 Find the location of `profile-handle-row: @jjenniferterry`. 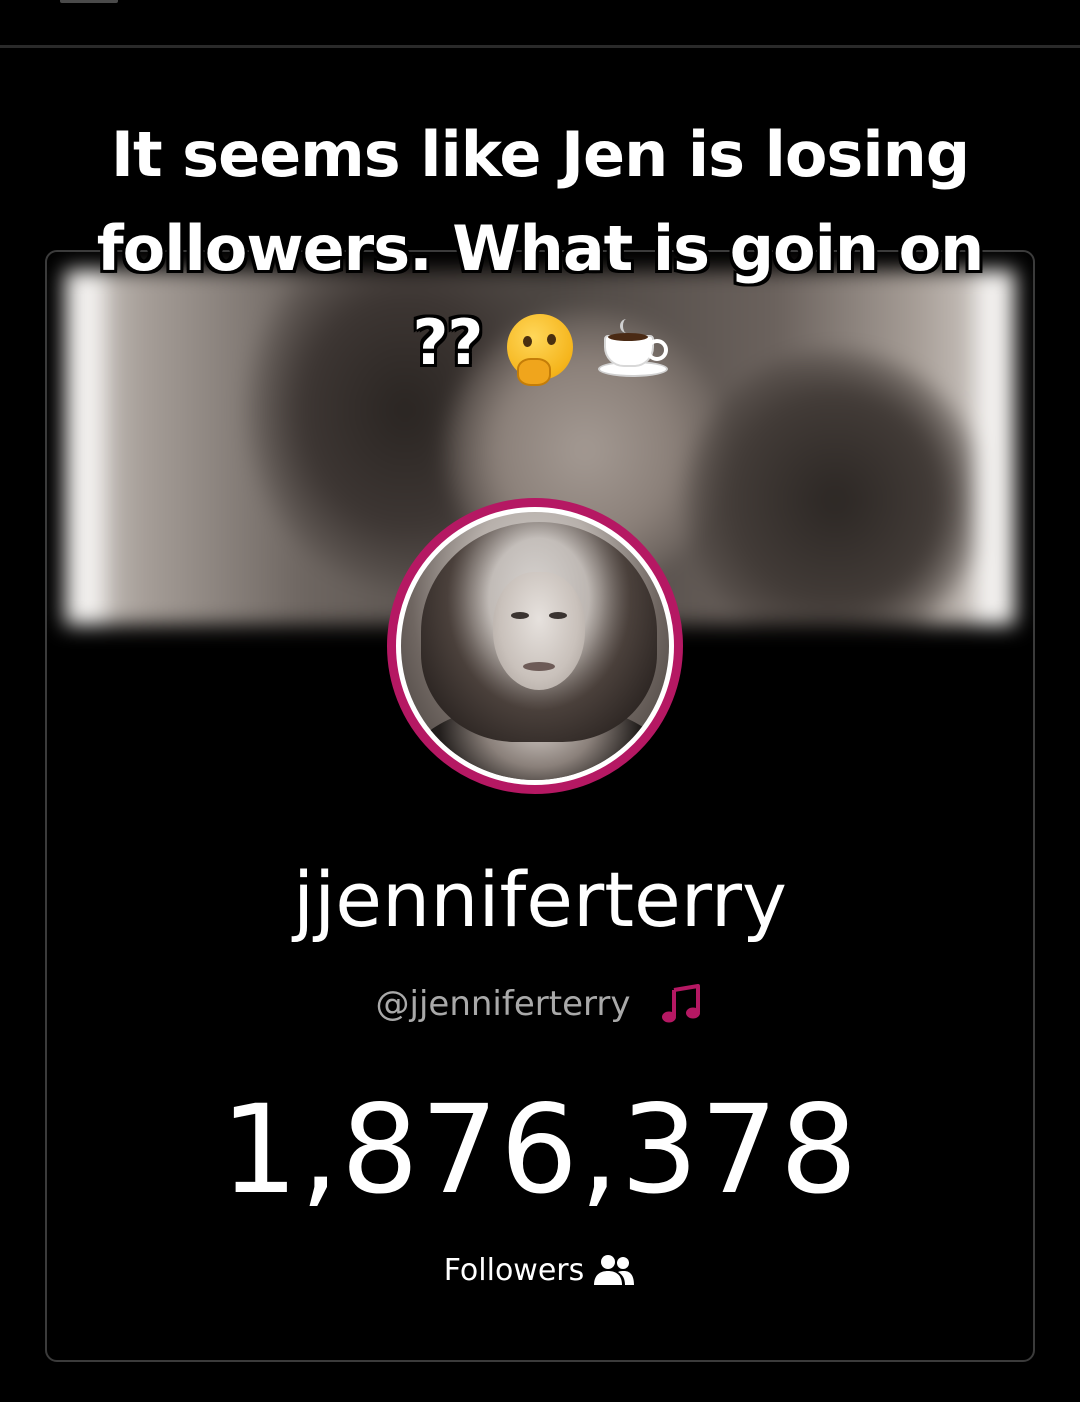

profile-handle-row: @jjenniferterry is located at coordinates (540, 1004).